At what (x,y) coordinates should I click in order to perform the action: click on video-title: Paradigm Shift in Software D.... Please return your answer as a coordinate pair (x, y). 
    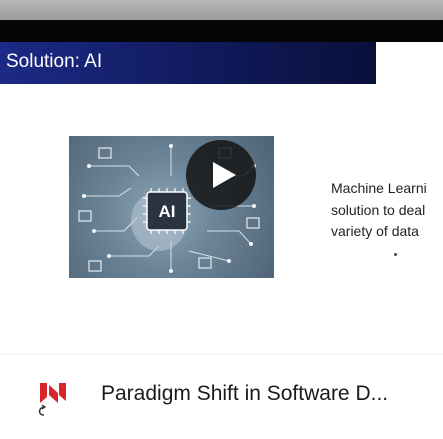
    Looking at the image, I should click on (266, 394).